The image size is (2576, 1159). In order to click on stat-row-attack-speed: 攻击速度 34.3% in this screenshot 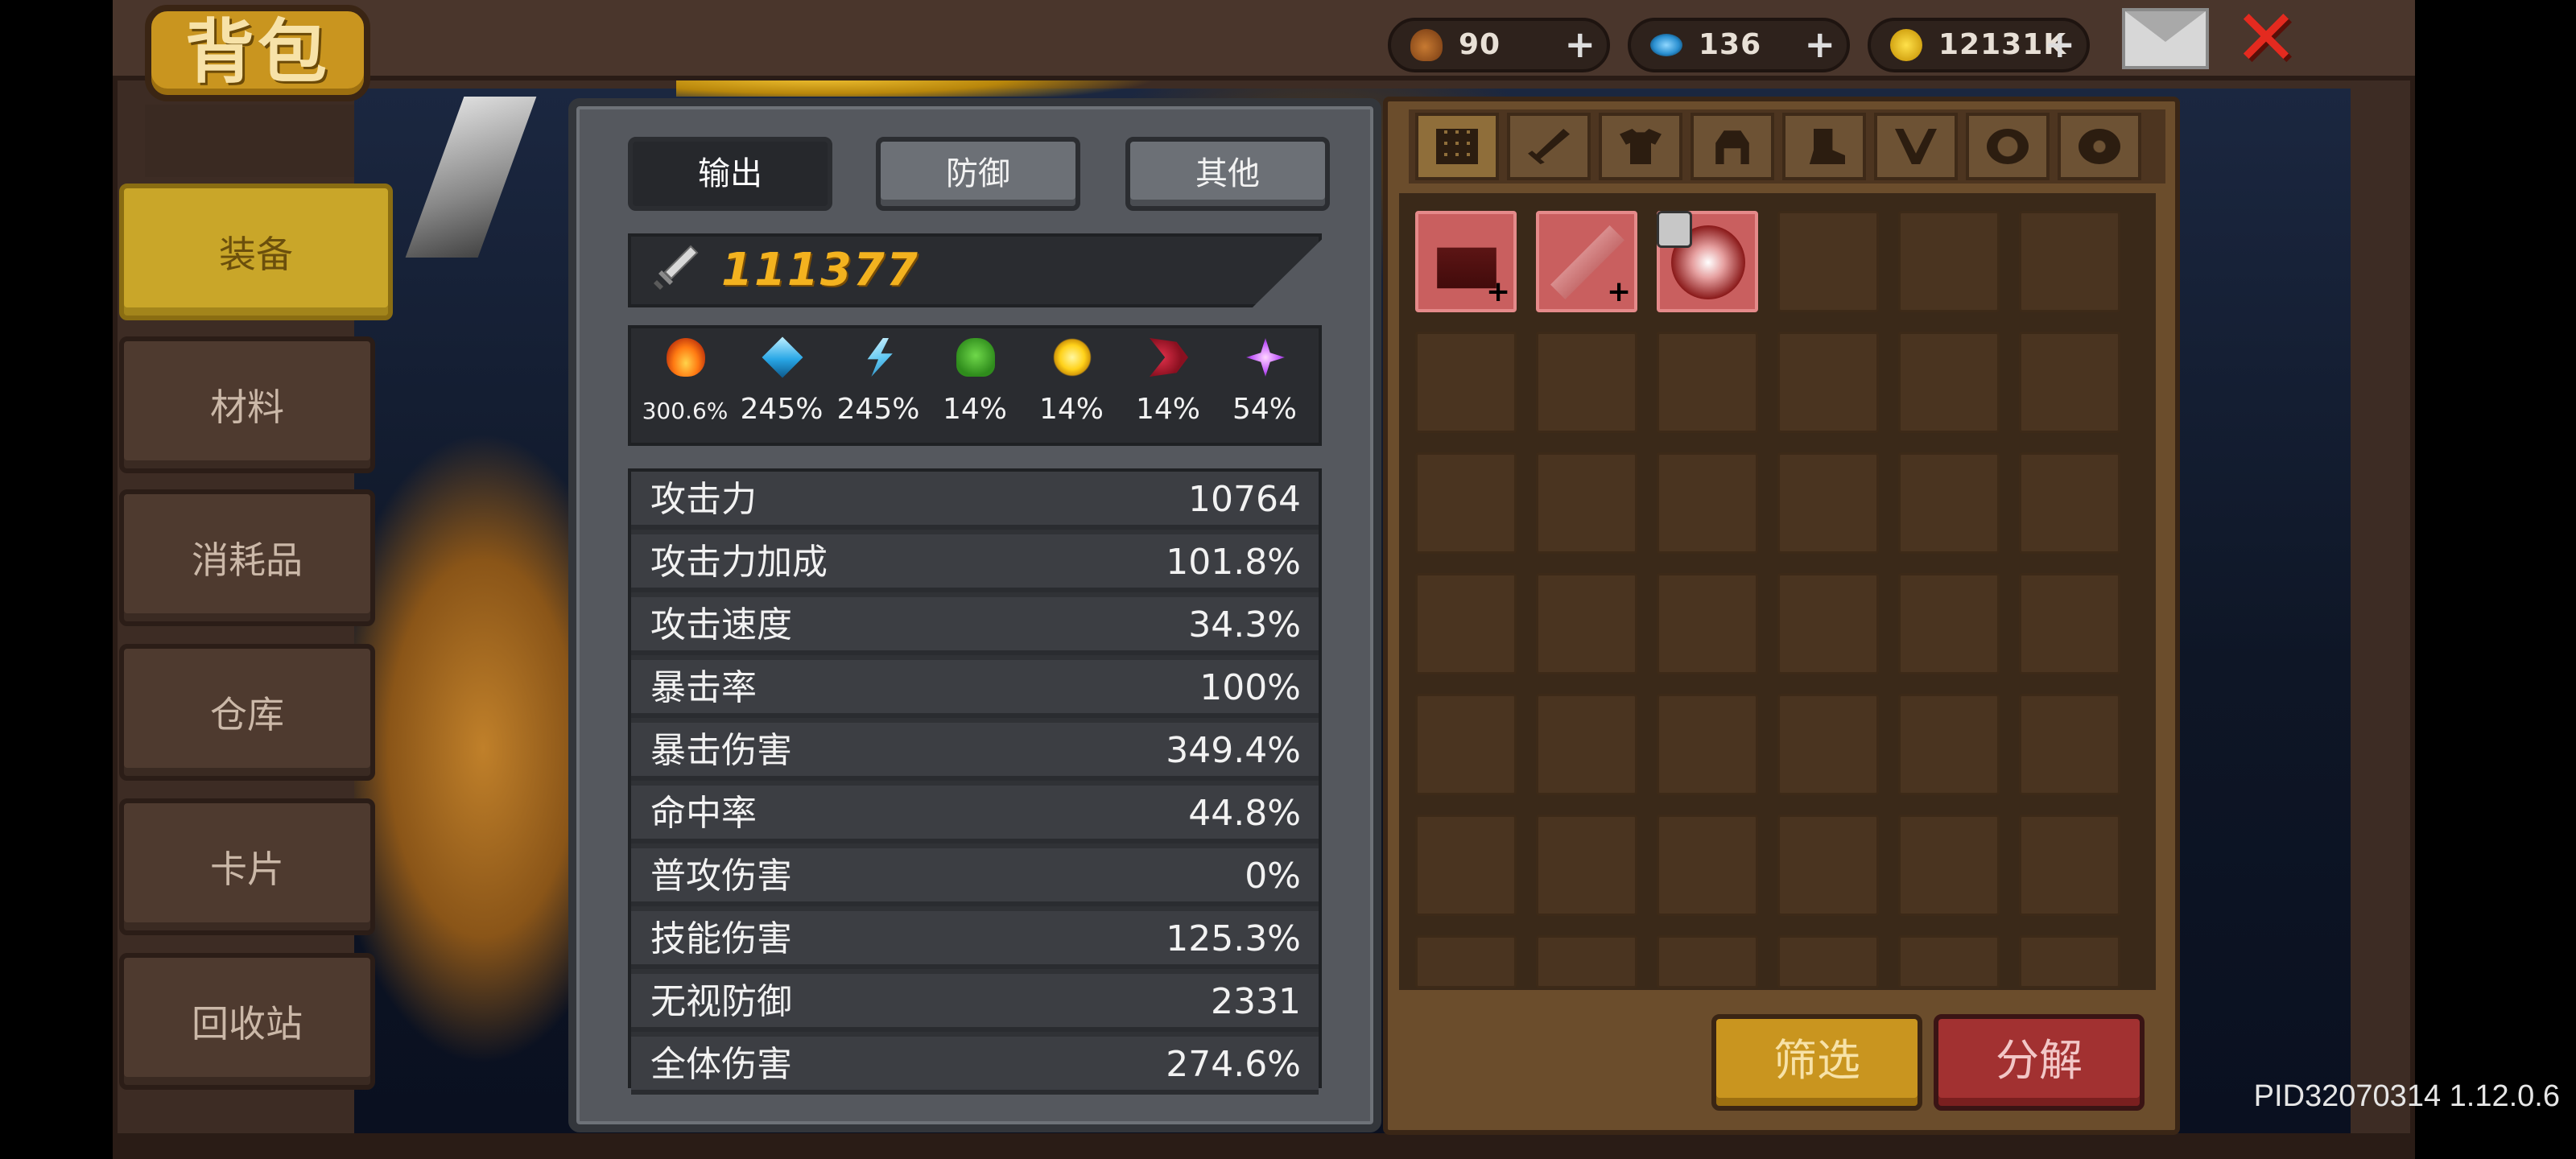, I will do `click(975, 626)`.